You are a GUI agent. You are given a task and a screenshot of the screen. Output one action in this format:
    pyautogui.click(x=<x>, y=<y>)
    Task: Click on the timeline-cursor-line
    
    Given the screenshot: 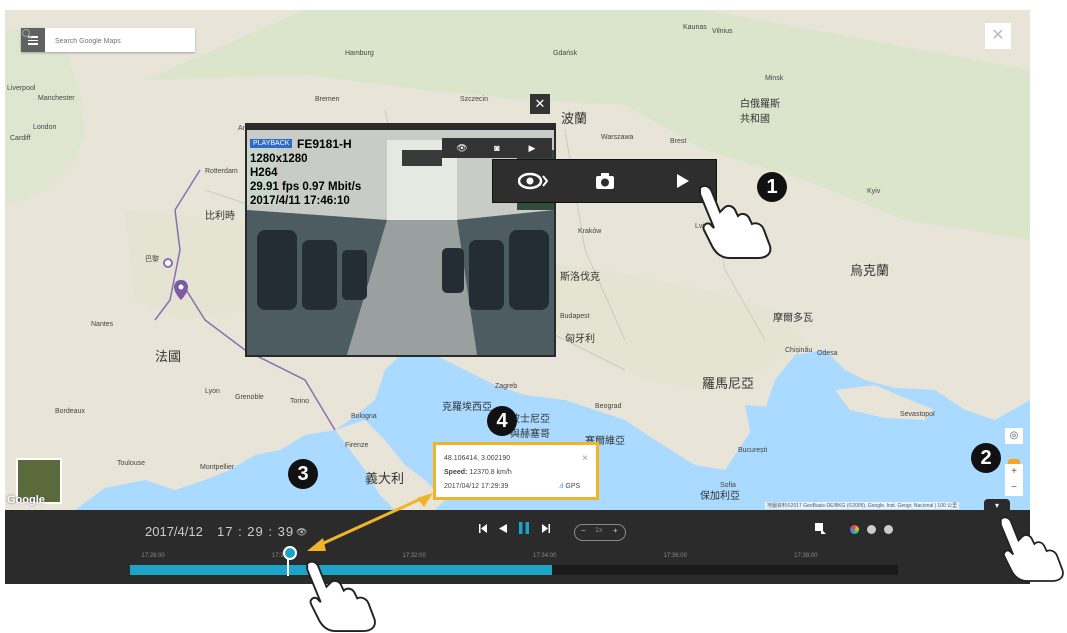 What is the action you would take?
    pyautogui.click(x=288, y=567)
    